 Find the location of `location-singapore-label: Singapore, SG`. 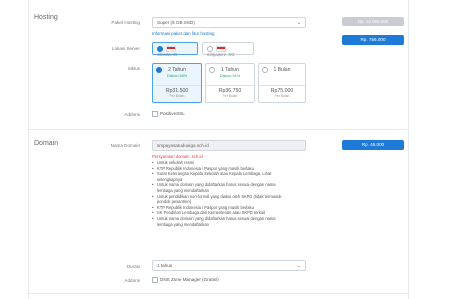

location-singapore-label: Singapore, SG is located at coordinates (221, 54).